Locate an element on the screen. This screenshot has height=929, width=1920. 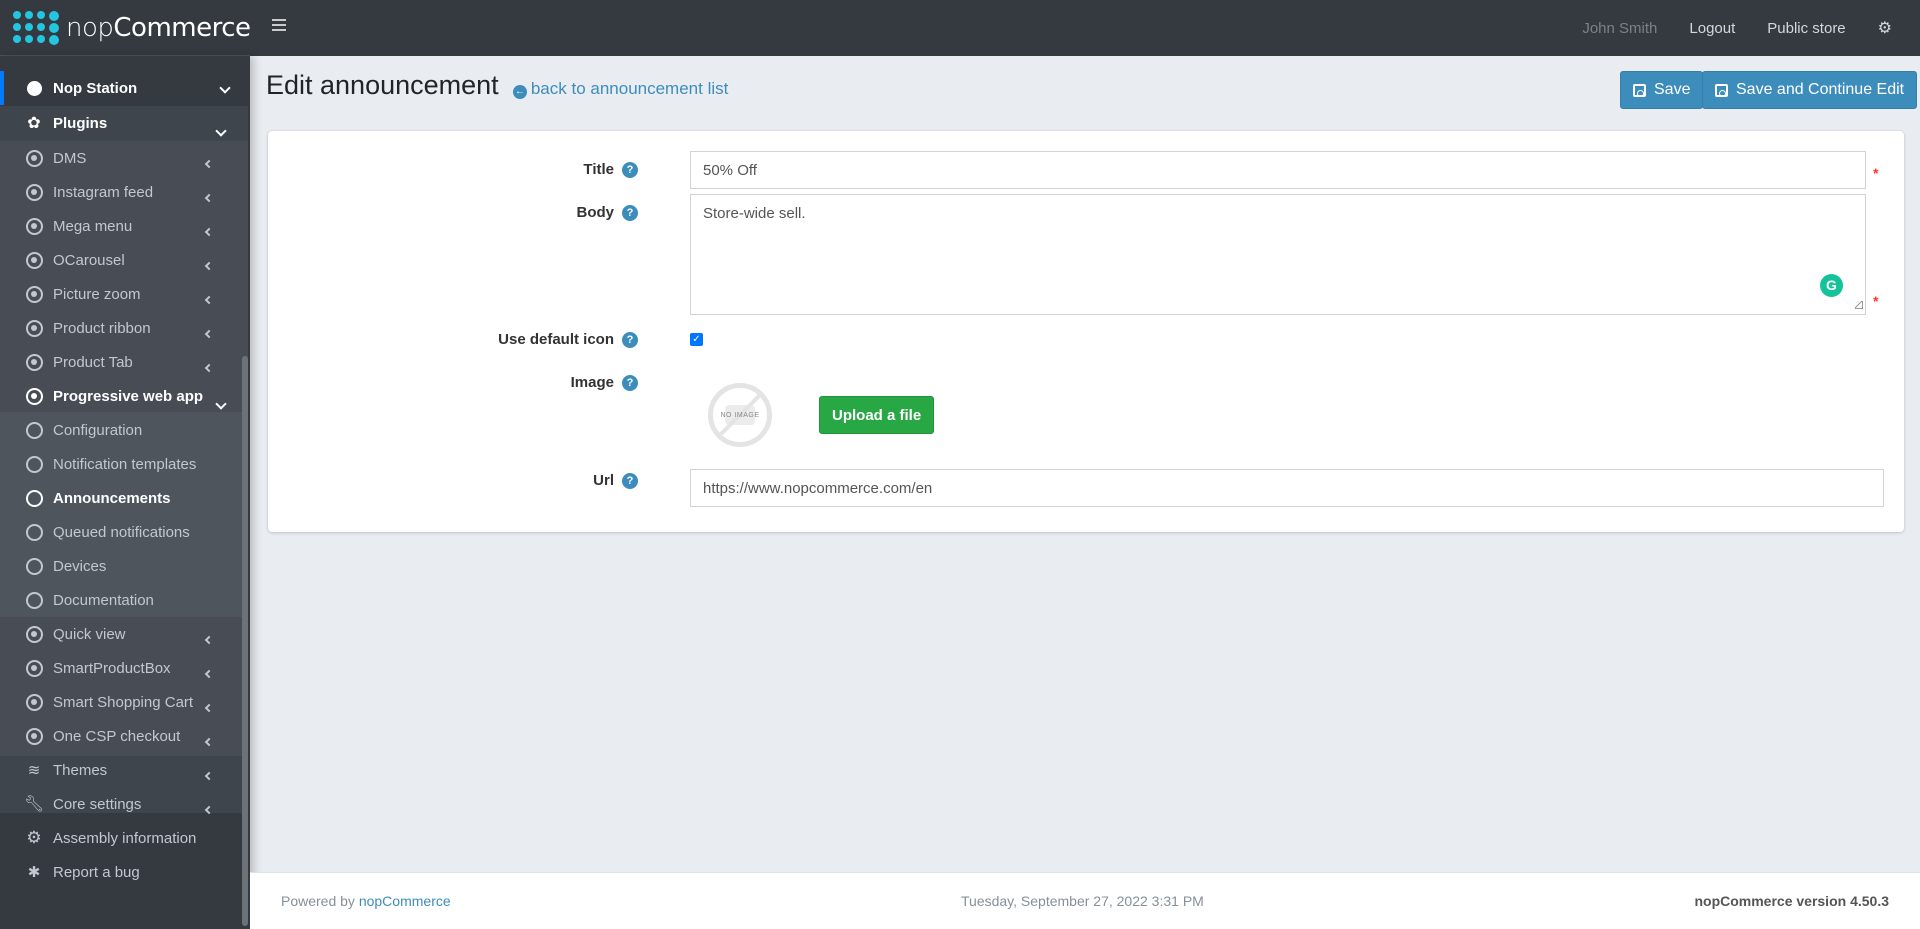
sidebar-item-label: Devices is located at coordinates (80, 566).